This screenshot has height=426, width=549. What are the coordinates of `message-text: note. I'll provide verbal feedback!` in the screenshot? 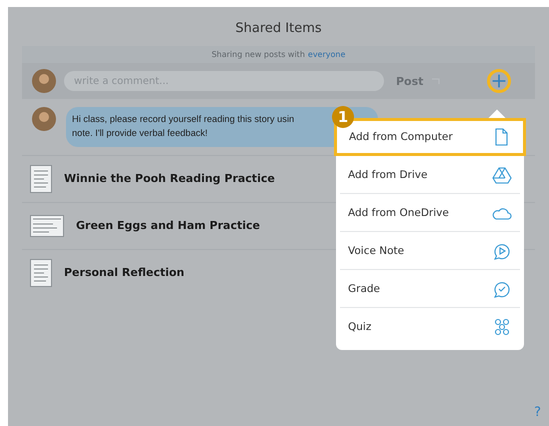 It's located at (140, 133).